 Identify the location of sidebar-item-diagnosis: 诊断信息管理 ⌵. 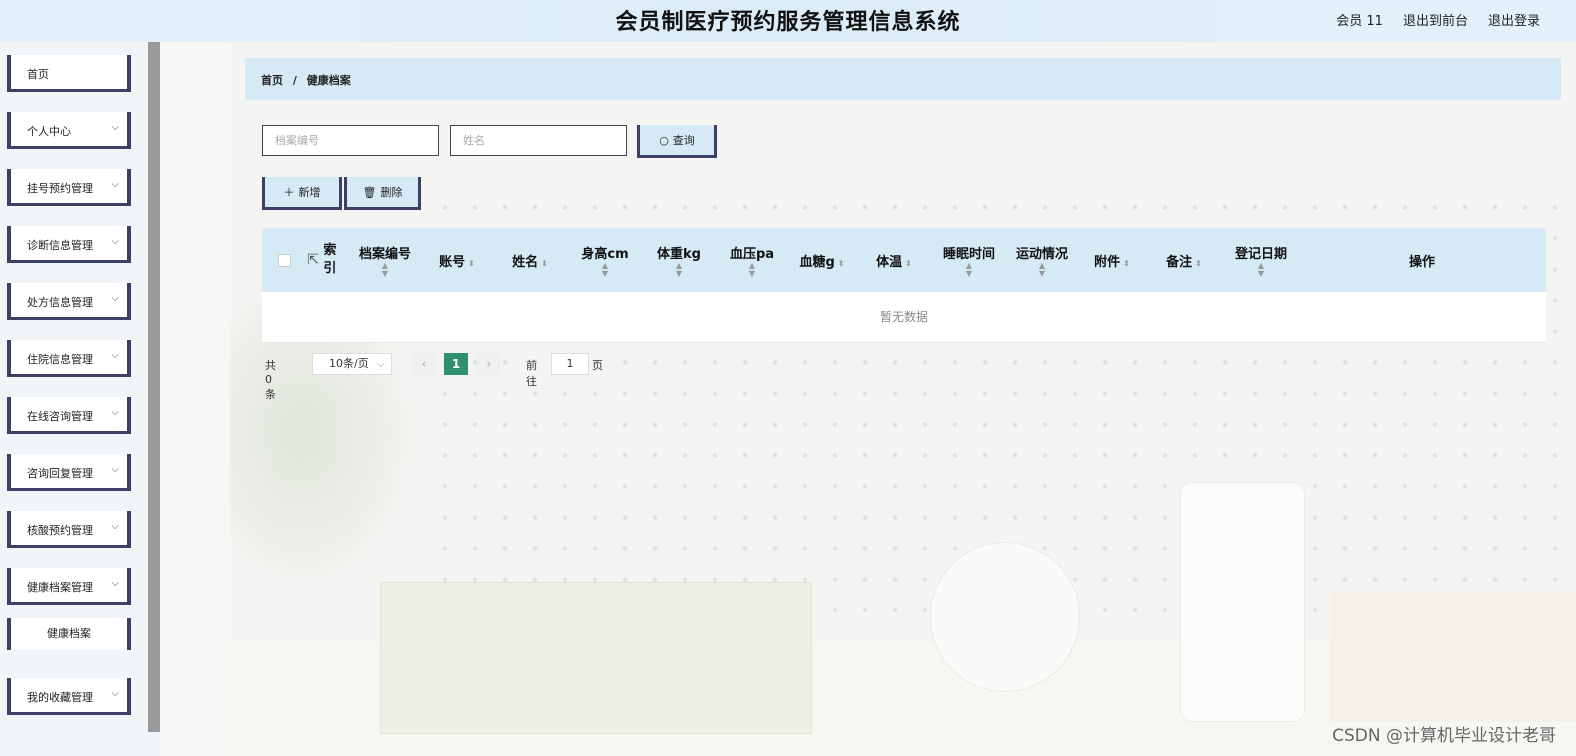
(69, 244).